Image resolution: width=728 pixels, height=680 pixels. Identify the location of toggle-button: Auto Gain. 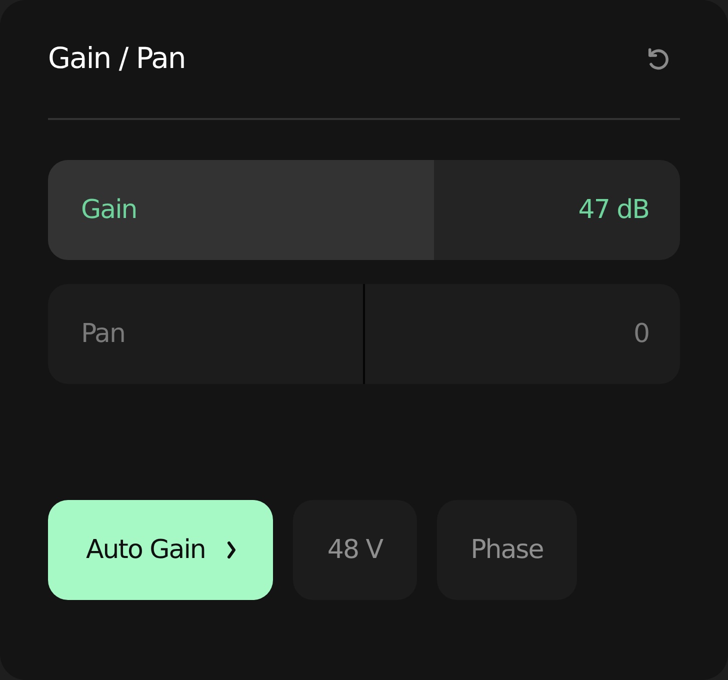
(161, 550).